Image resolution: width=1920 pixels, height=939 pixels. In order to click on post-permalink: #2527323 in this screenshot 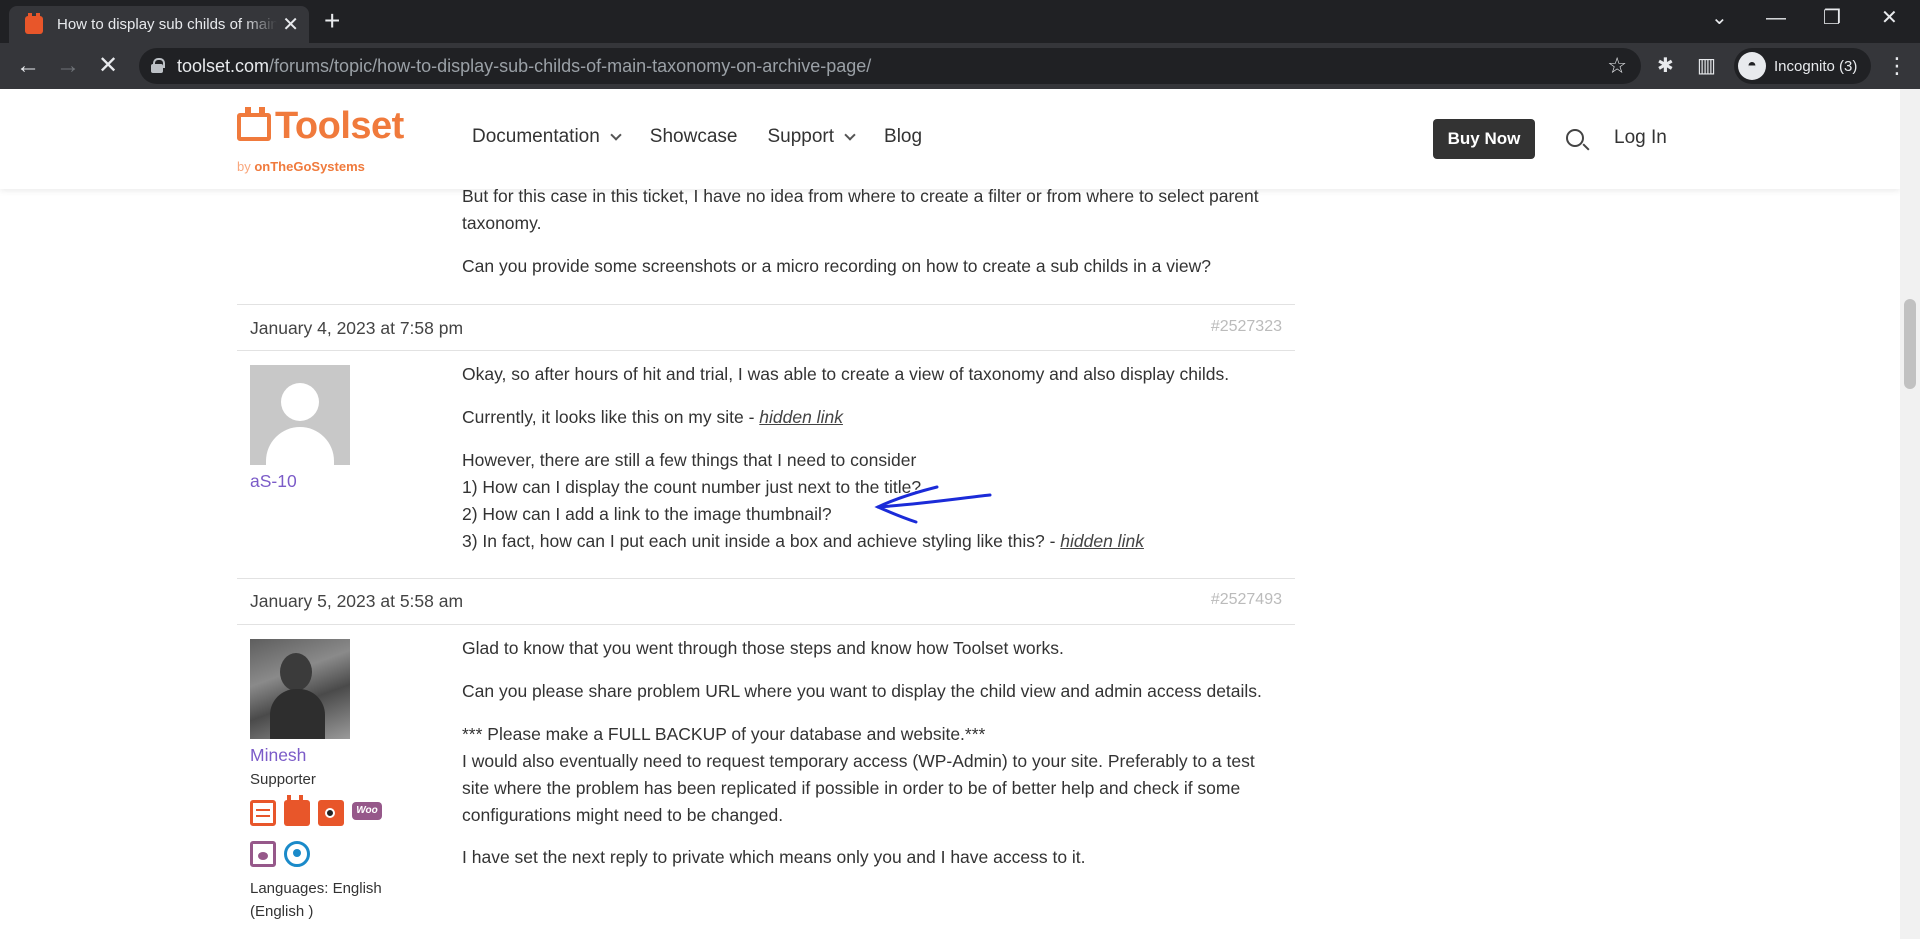, I will do `click(1246, 327)`.